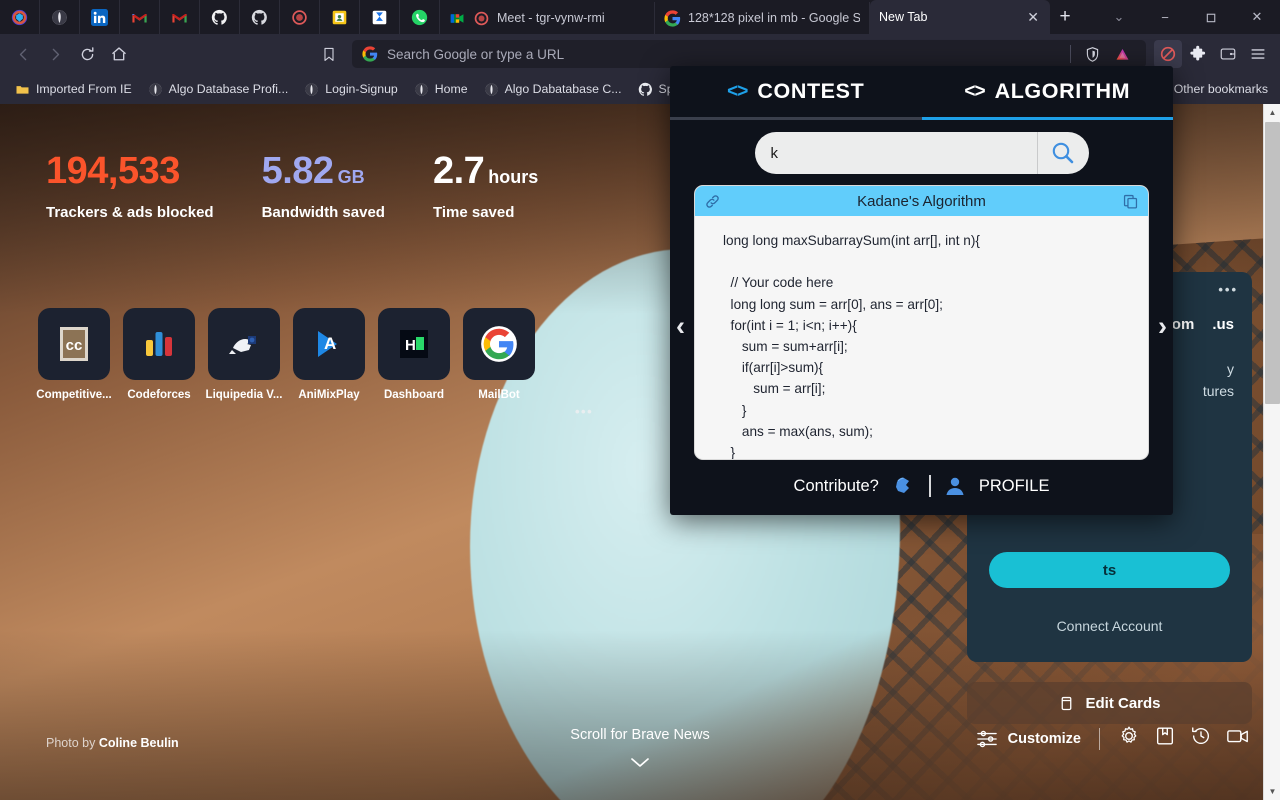 The image size is (1280, 800). I want to click on tab-google-search: 128*128 pixel in mb - Google Search, so click(762, 18).